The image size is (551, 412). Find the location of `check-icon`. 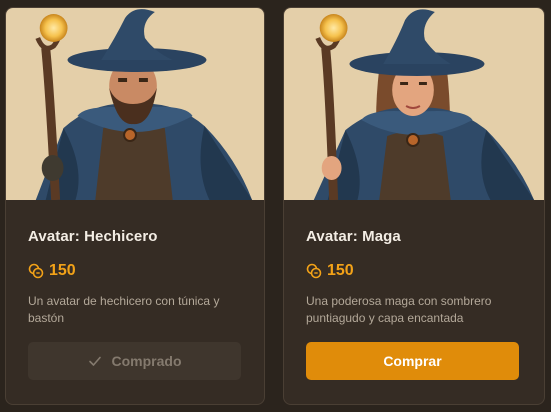

check-icon is located at coordinates (94, 361).